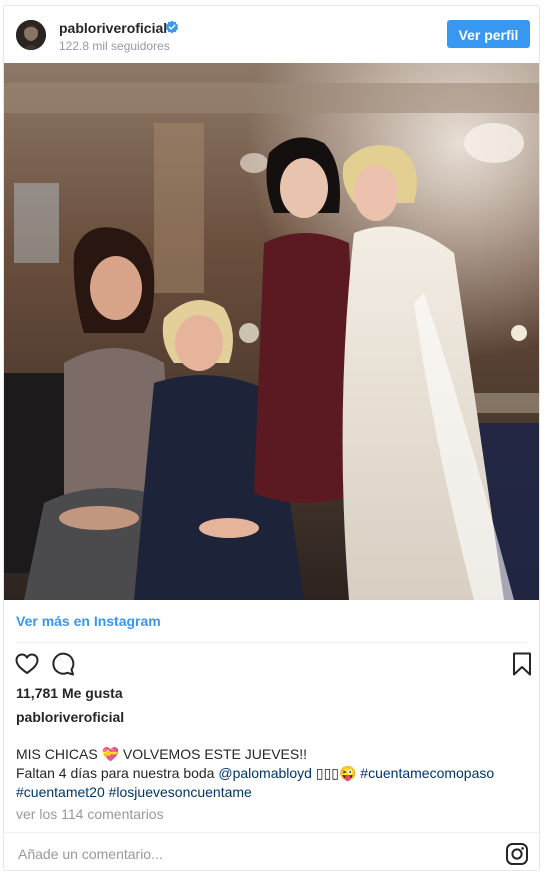 This screenshot has width=545, height=875. Describe the element at coordinates (488, 34) in the screenshot. I see `view-profile-button: Ver perfil` at that location.